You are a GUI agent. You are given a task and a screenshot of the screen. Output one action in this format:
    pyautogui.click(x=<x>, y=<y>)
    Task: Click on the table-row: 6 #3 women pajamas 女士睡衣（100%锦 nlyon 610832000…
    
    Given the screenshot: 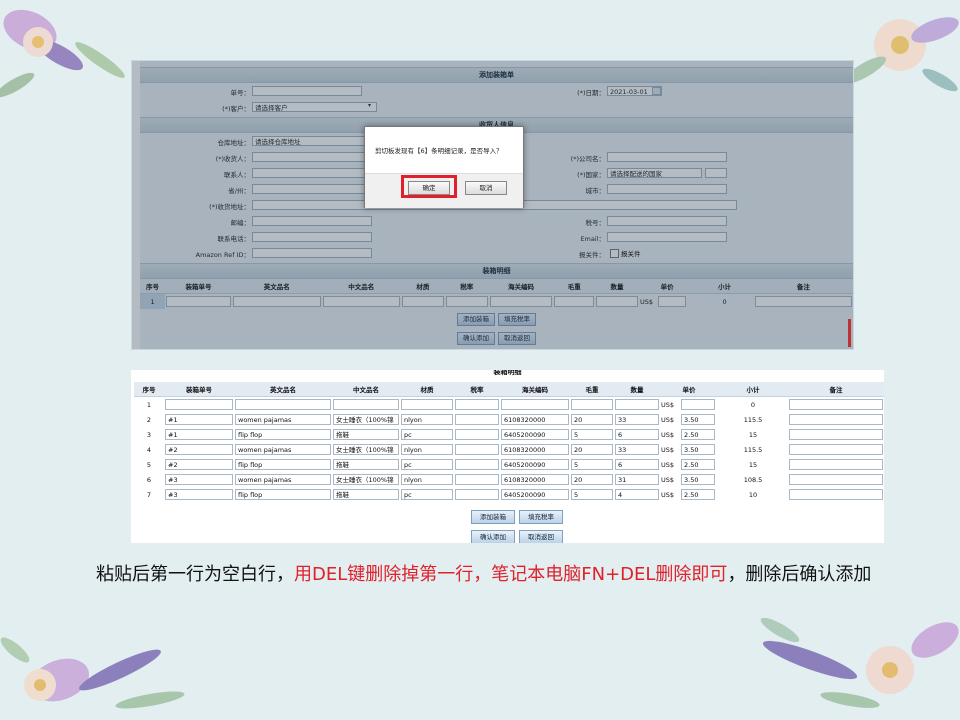 What is the action you would take?
    pyautogui.click(x=509, y=479)
    